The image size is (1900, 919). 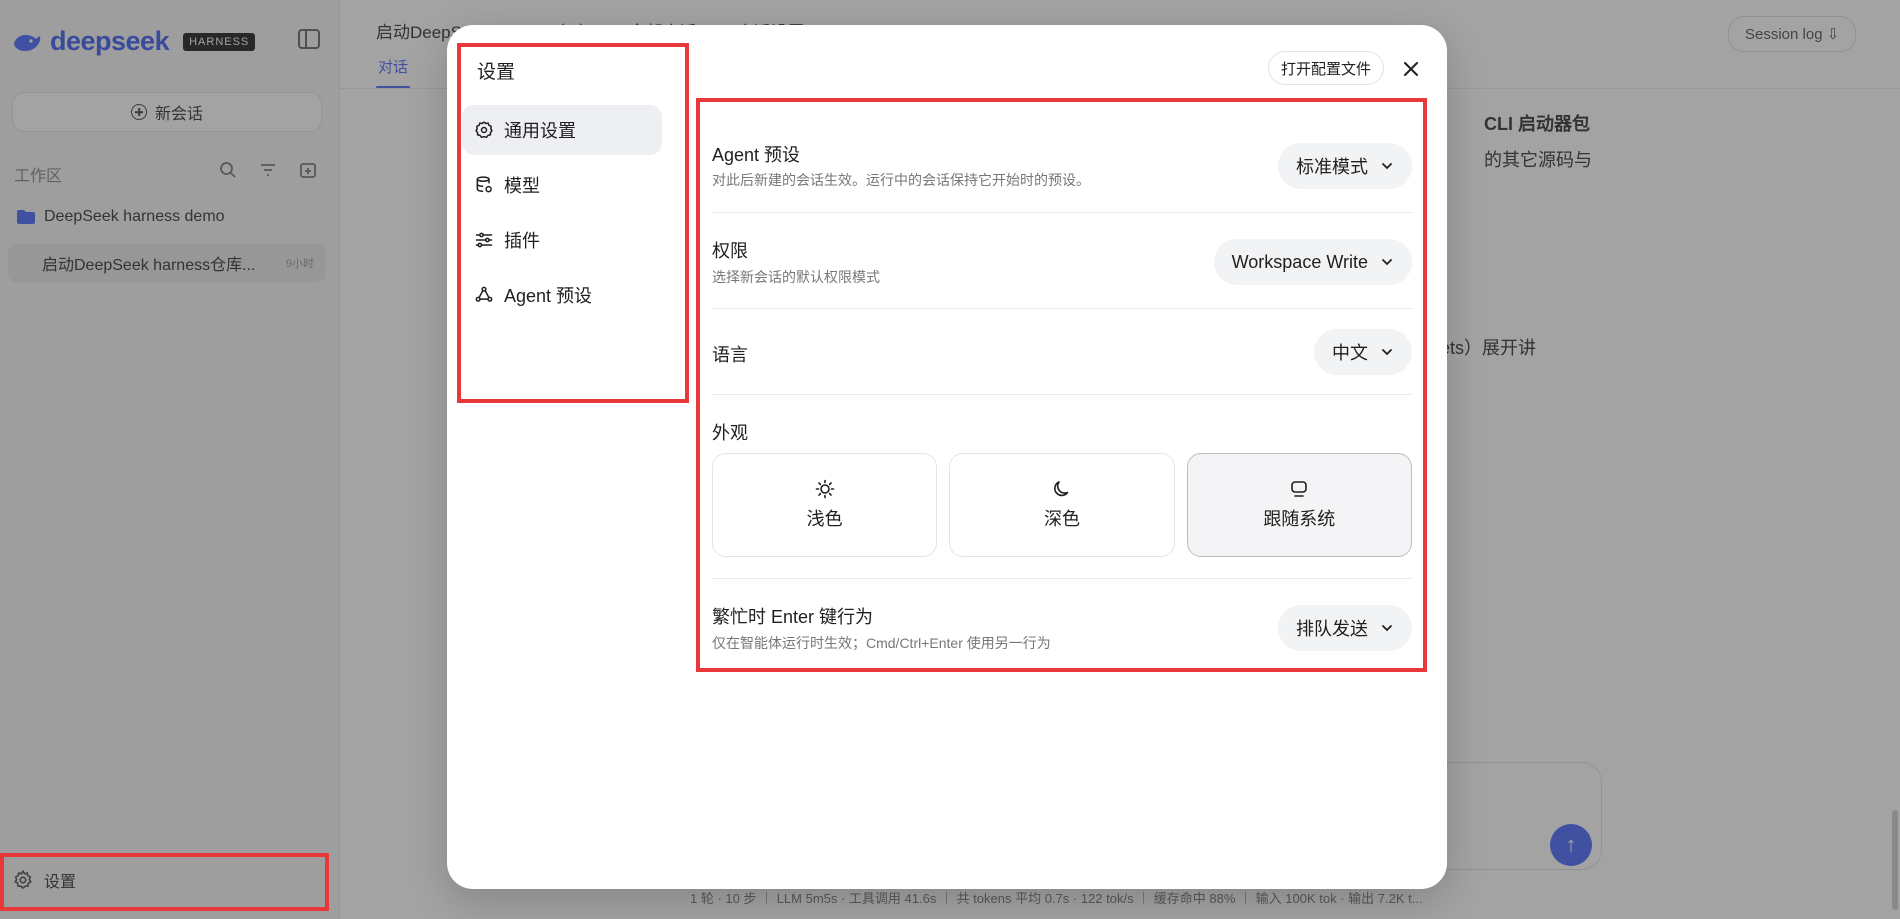 What do you see at coordinates (562, 240) in the screenshot?
I see `nav-item-plugins: 插件` at bounding box center [562, 240].